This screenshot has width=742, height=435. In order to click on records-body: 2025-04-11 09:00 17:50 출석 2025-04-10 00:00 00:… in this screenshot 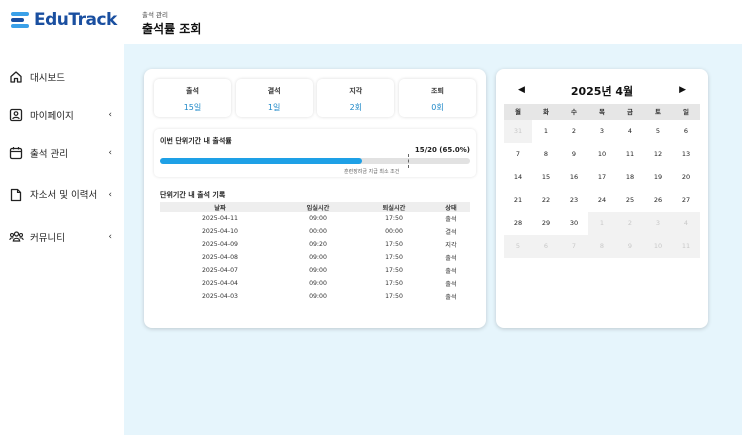, I will do `click(315, 257)`.